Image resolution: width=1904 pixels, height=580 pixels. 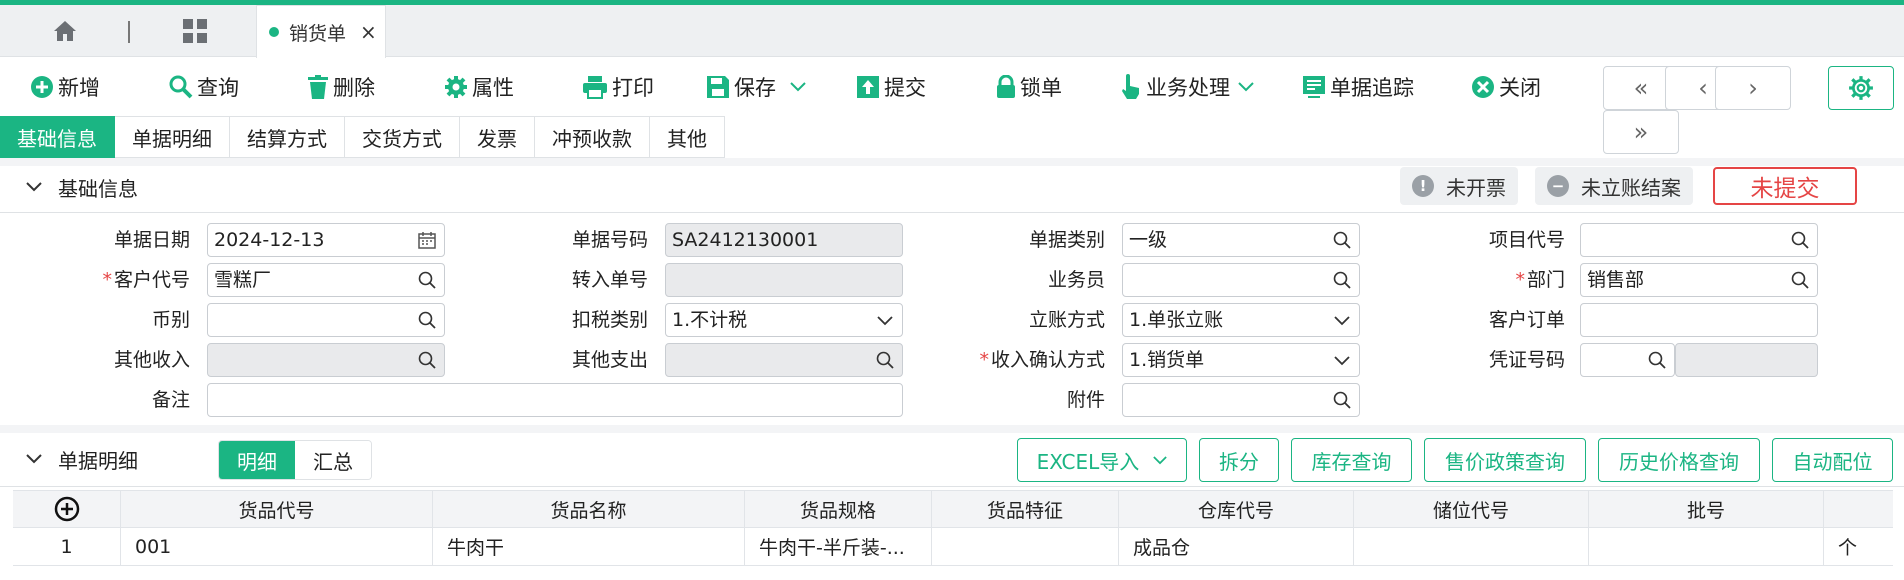 What do you see at coordinates (333, 460) in the screenshot?
I see `summary-view-button: 汇总` at bounding box center [333, 460].